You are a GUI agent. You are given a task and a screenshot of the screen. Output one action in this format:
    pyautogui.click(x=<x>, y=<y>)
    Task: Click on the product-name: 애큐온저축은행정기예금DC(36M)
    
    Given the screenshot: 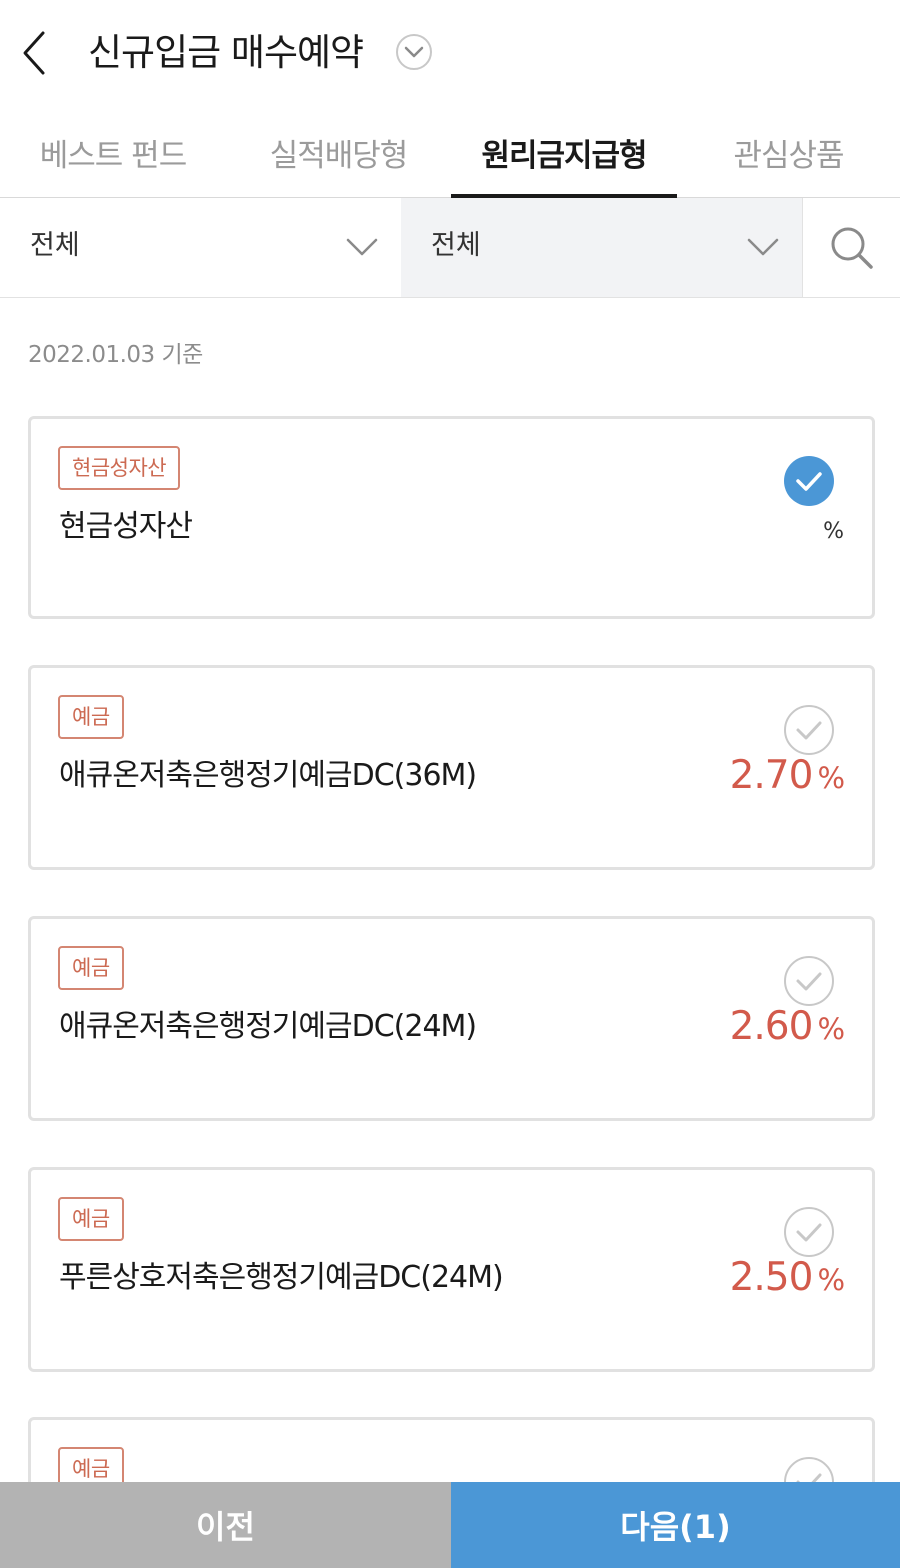 What is the action you would take?
    pyautogui.click(x=268, y=775)
    